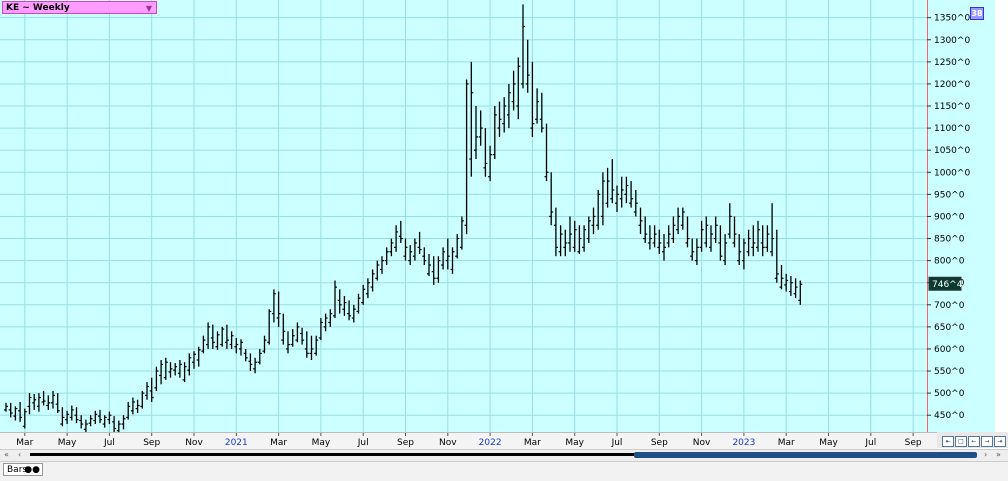 The width and height of the screenshot is (1008, 481). I want to click on scroll-far-left-icon: «, so click(6, 454).